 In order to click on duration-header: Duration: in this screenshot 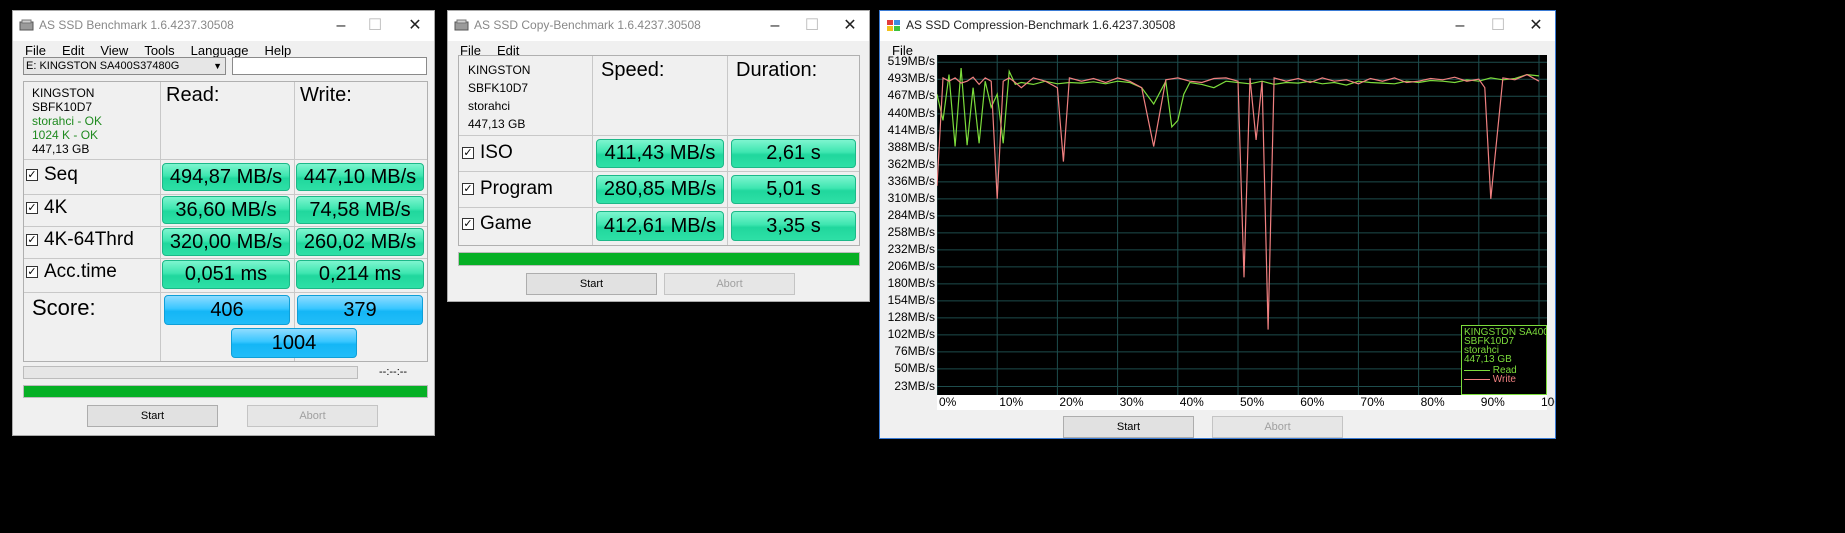, I will do `click(777, 70)`.